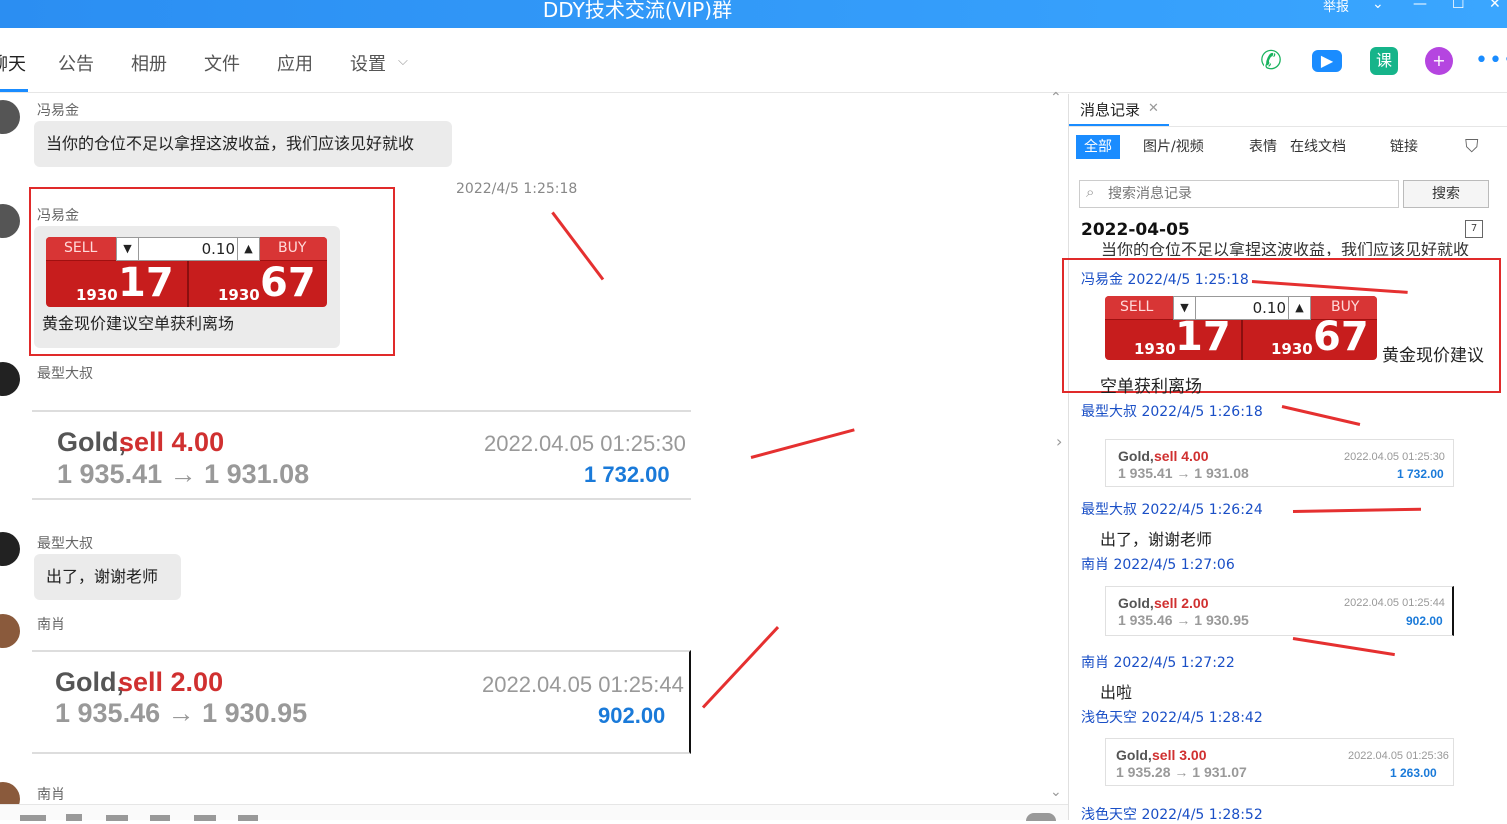 Image resolution: width=1507 pixels, height=824 pixels. What do you see at coordinates (1398, 756) in the screenshot?
I see `card-date: 2022.04.05 01:25:36` at bounding box center [1398, 756].